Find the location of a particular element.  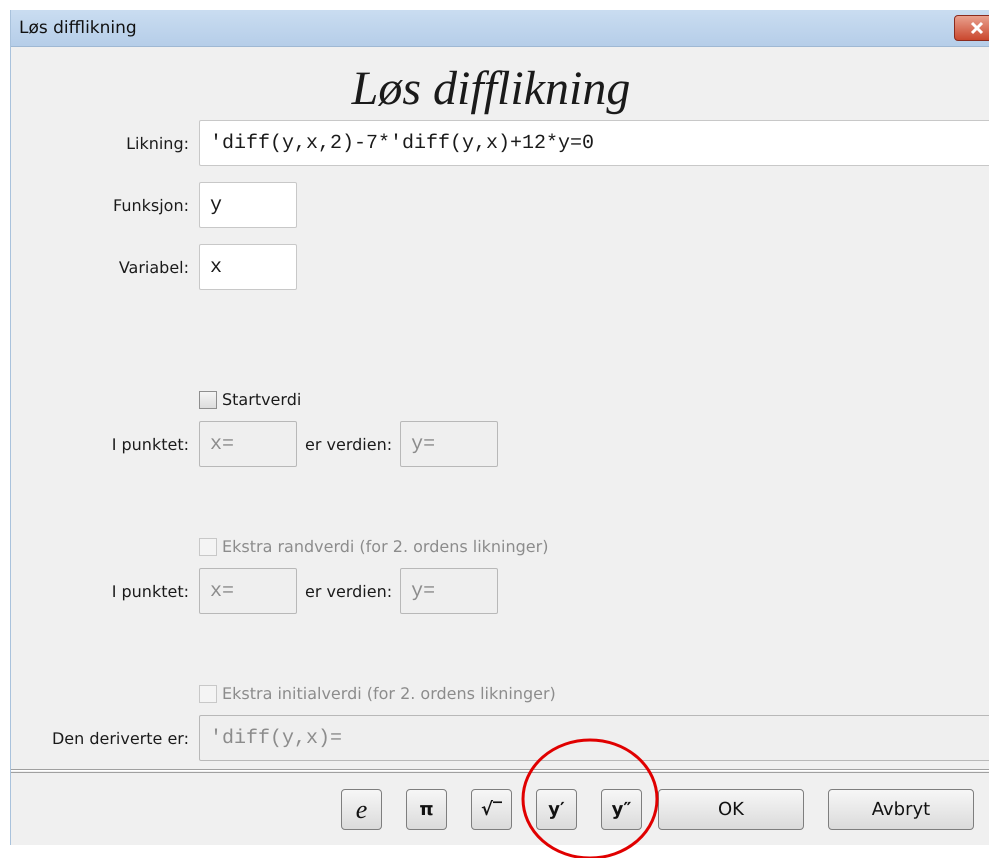

field-label: Variabel: is located at coordinates (153, 267).